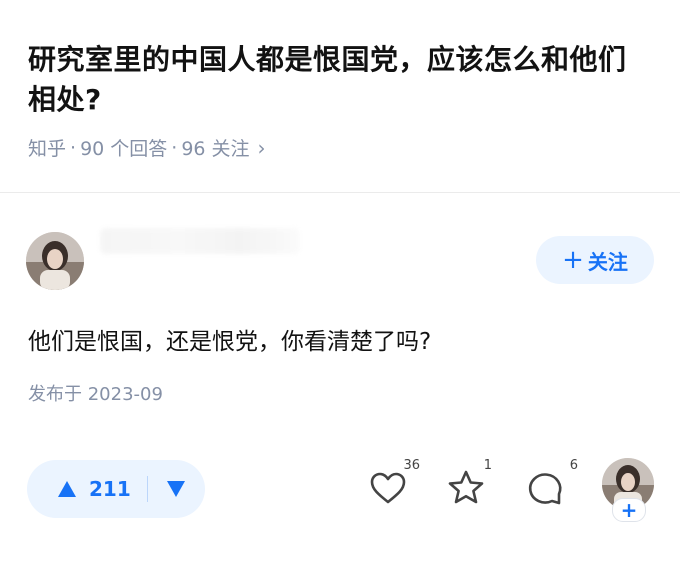  Describe the element at coordinates (215, 149) in the screenshot. I see `follower-count: 96 关注` at that location.